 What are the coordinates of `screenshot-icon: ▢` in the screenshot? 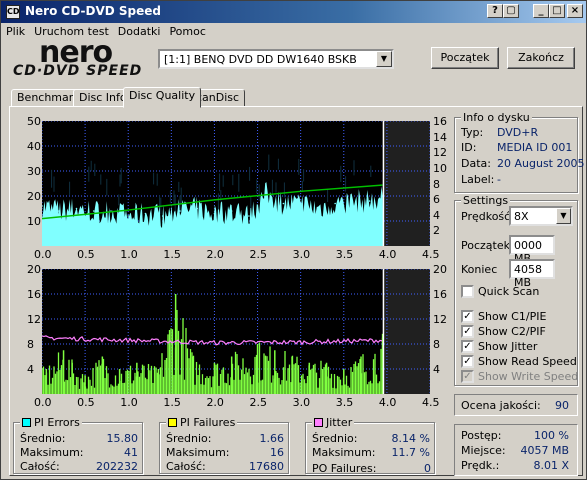 It's located at (511, 11).